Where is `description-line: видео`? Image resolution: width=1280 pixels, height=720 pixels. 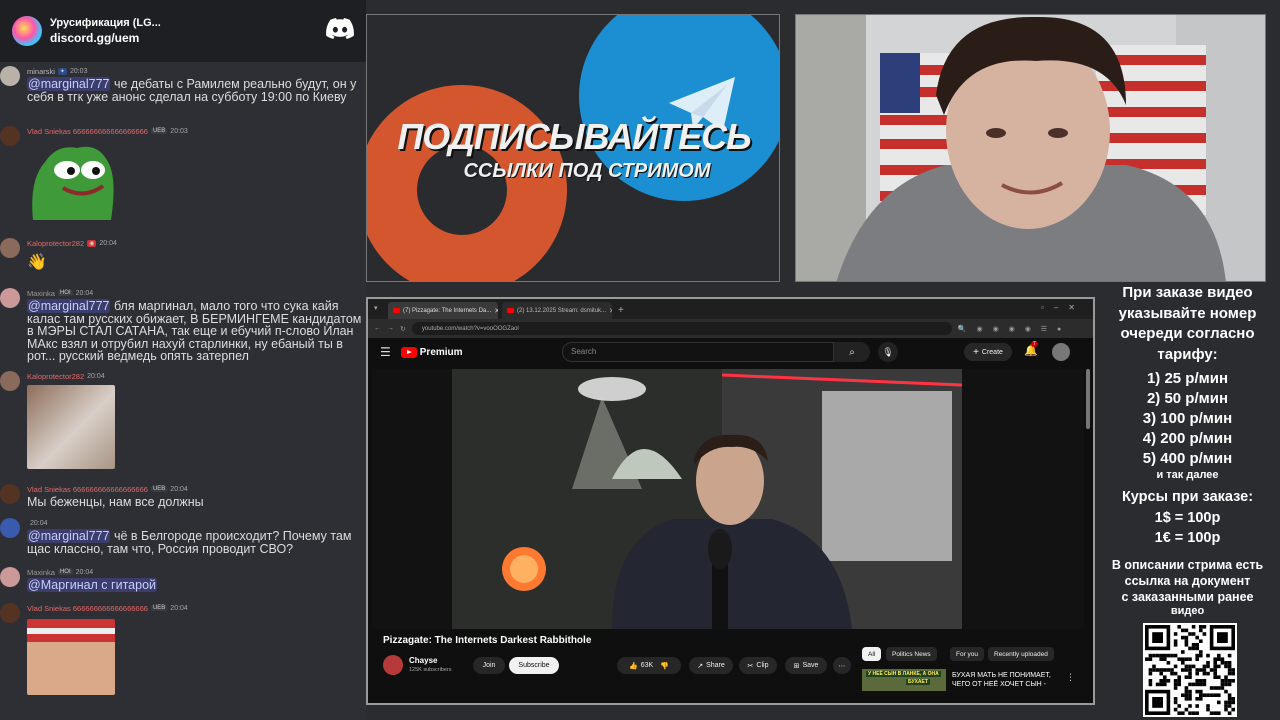
description-line: видео is located at coordinates (1187, 610).